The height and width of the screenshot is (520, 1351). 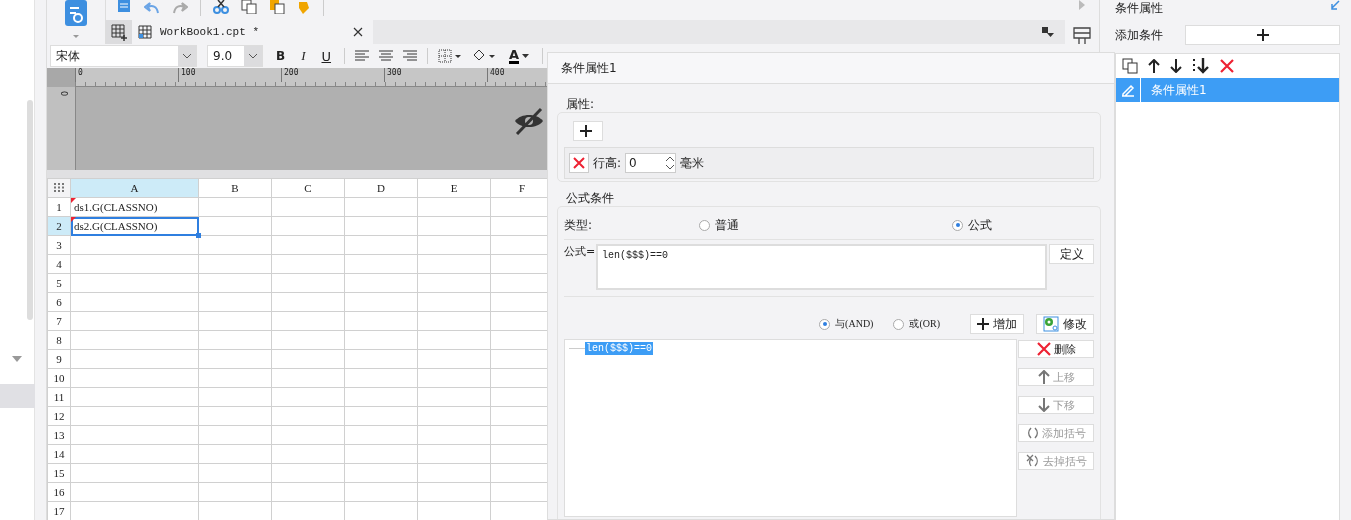 I want to click on font-combo: 宋体, so click(x=123, y=56).